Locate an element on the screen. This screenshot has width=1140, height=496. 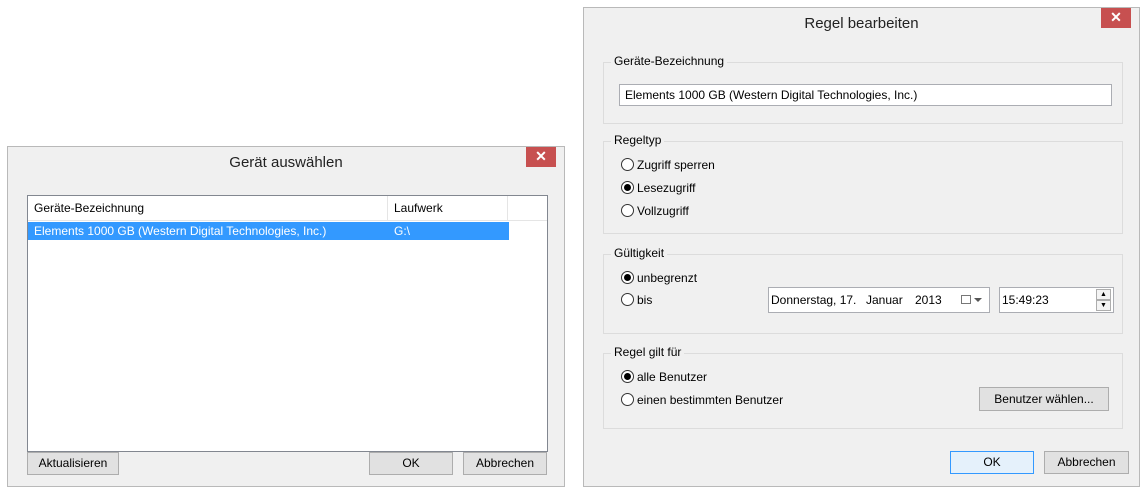
radio-label: unbegrenzt is located at coordinates (667, 278).